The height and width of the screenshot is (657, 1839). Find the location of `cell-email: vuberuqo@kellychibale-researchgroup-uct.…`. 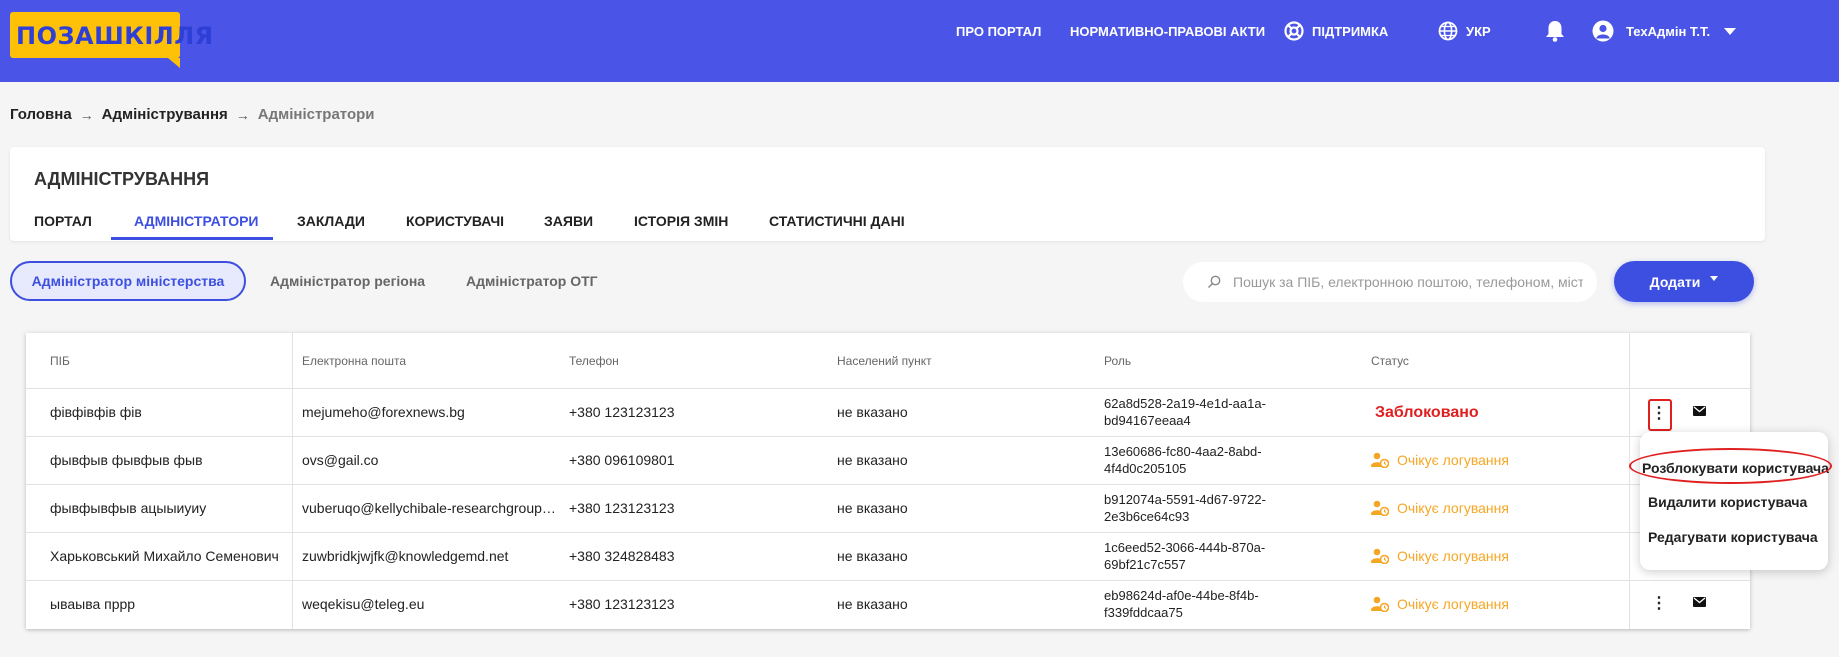

cell-email: vuberuqo@kellychibale-researchgroup-uct.… is located at coordinates (429, 508).